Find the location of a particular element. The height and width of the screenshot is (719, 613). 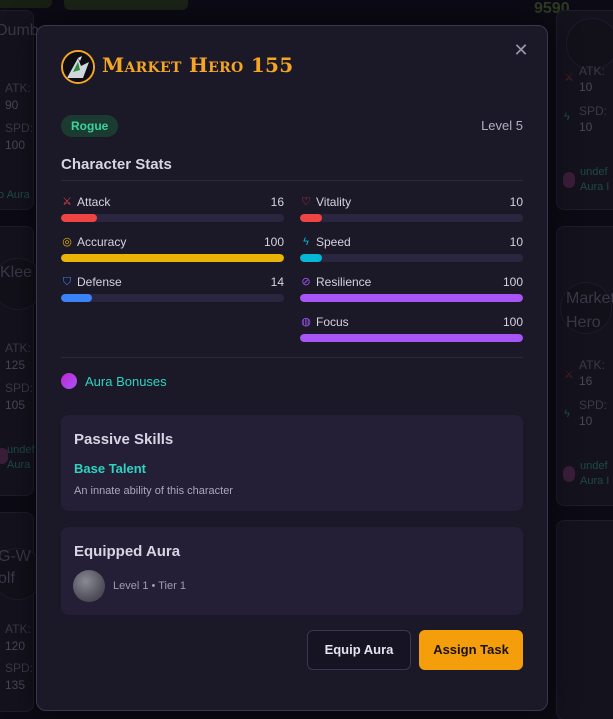

bg-atk-value: 90 is located at coordinates (12, 105).